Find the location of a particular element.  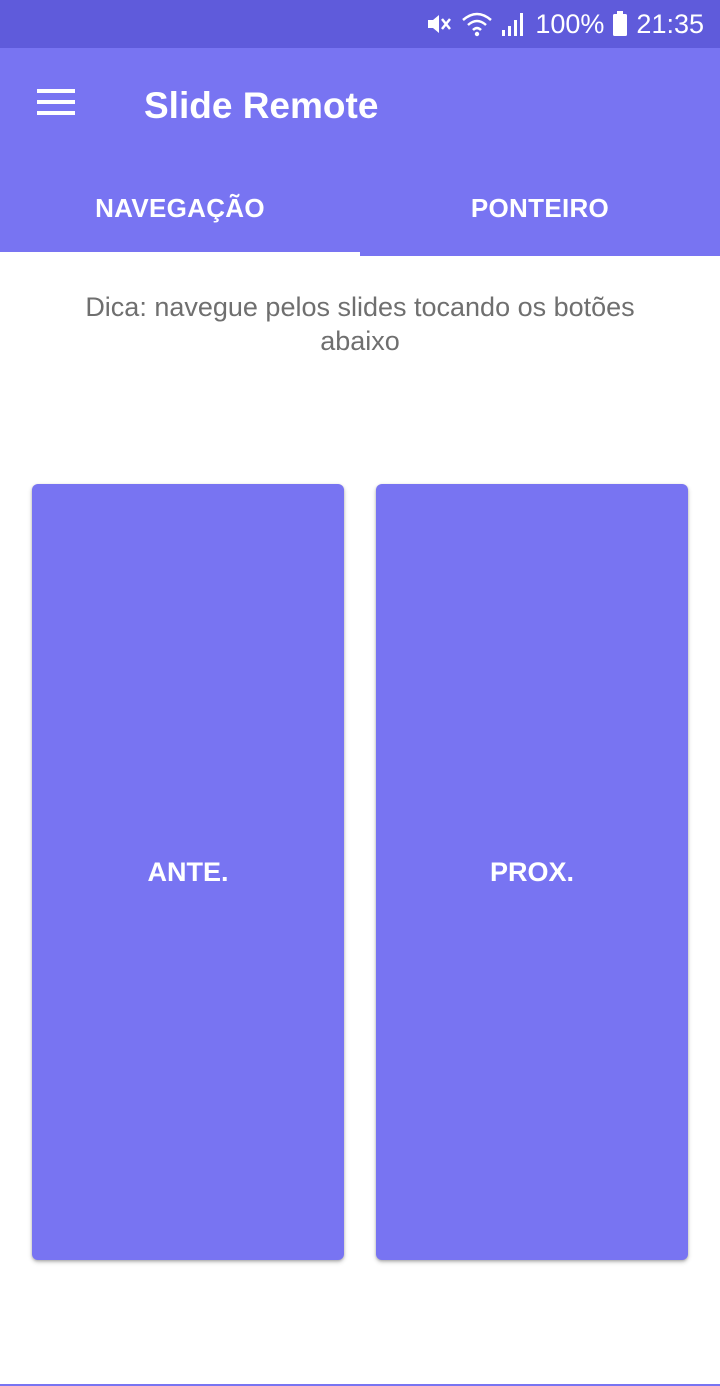

hamburger-menu-icon is located at coordinates (56, 104).